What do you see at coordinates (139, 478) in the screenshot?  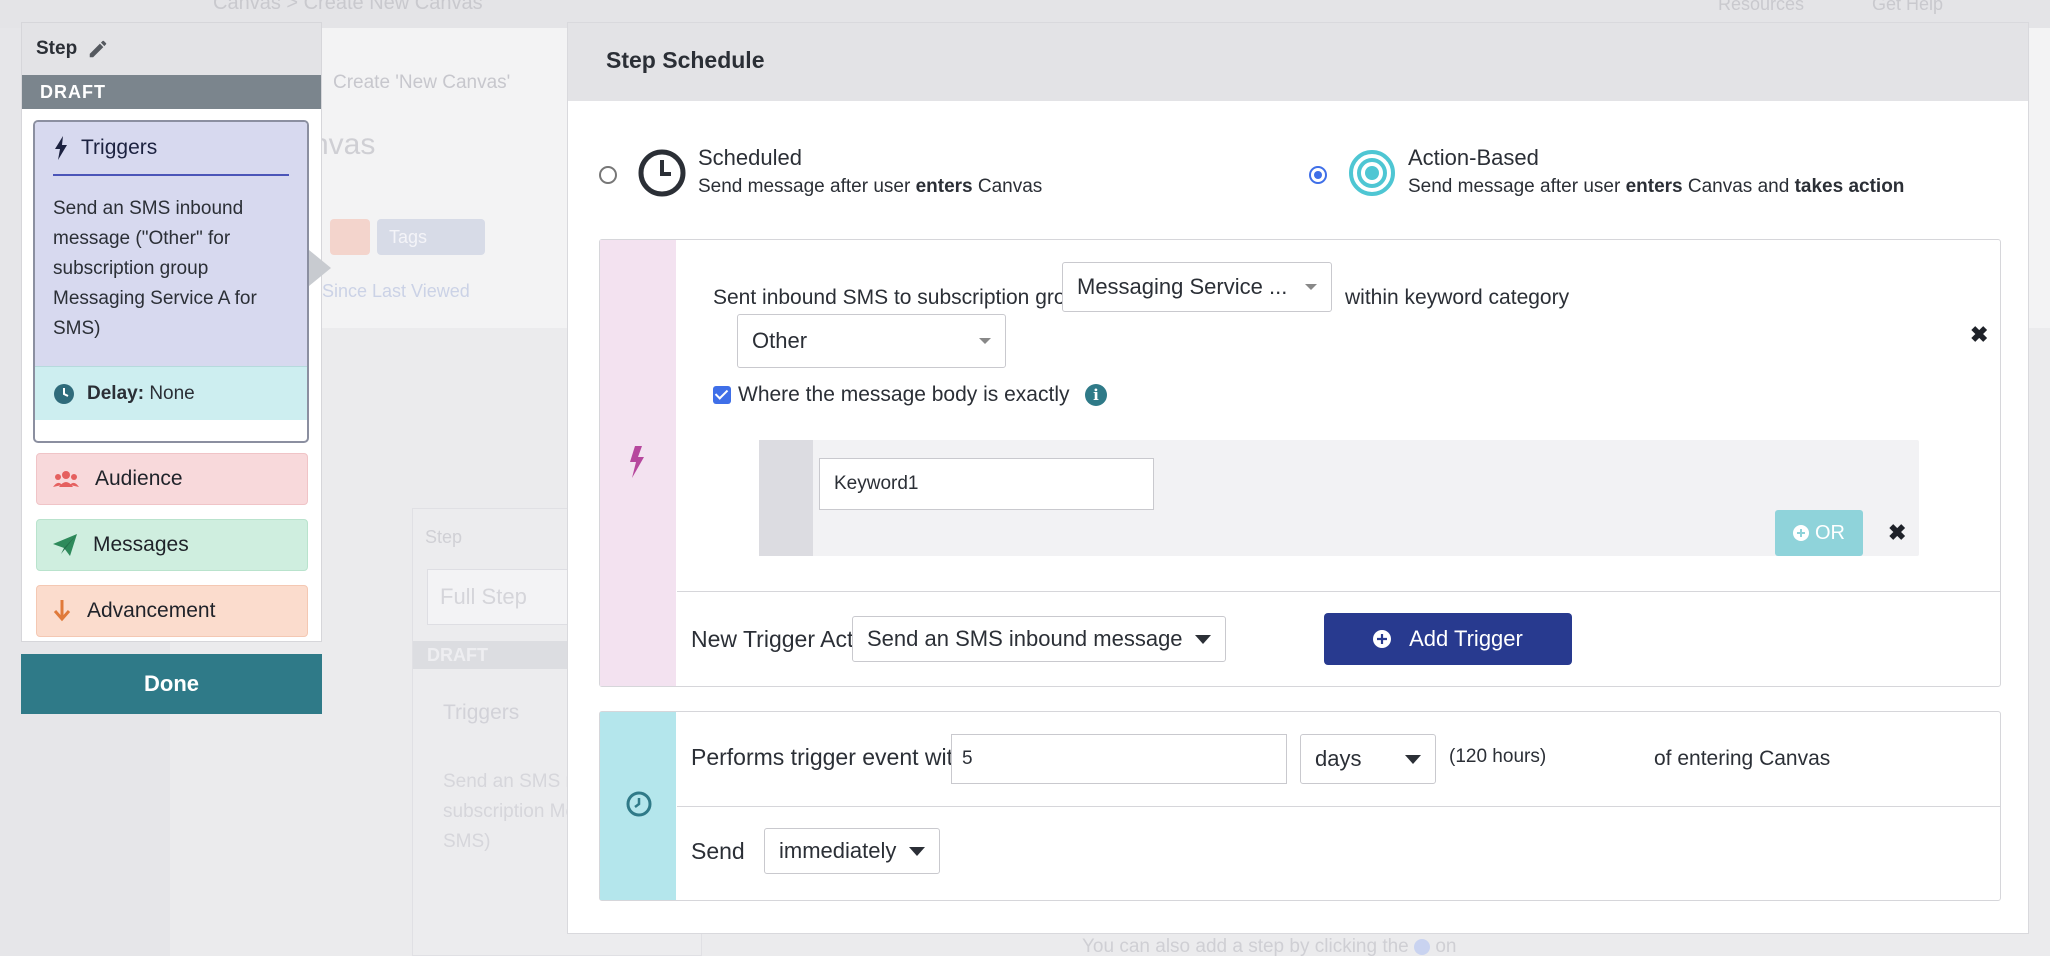 I see `audience-label: Audience` at bounding box center [139, 478].